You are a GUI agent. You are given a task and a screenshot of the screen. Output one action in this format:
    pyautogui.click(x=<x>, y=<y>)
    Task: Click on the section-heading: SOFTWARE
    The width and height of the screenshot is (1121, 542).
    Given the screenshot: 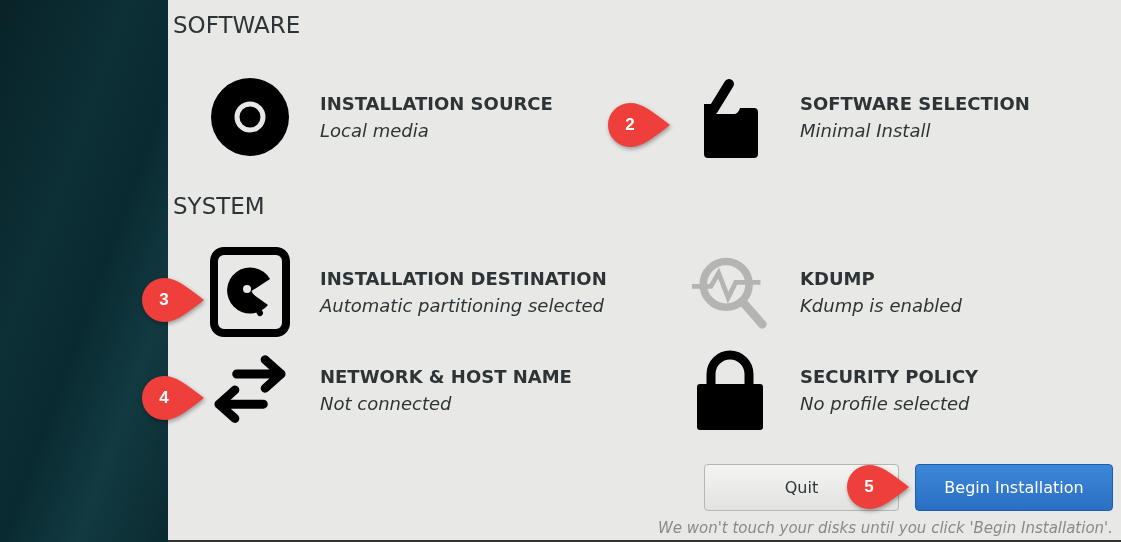 What is the action you would take?
    pyautogui.click(x=237, y=25)
    